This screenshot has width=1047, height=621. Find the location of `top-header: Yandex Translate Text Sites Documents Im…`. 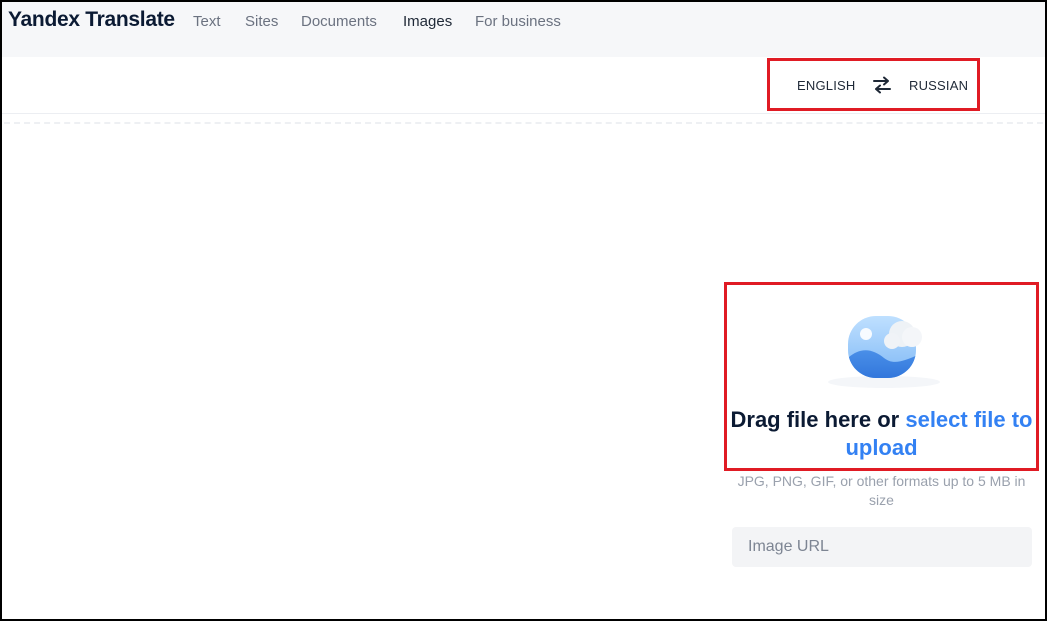

top-header: Yandex Translate Text Sites Documents Im… is located at coordinates (523, 29).